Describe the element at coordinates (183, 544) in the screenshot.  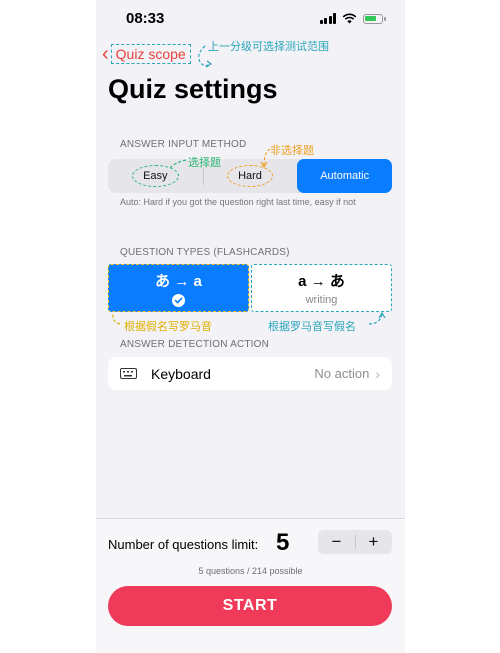
I see `limit-label: Number of questions limit:` at that location.